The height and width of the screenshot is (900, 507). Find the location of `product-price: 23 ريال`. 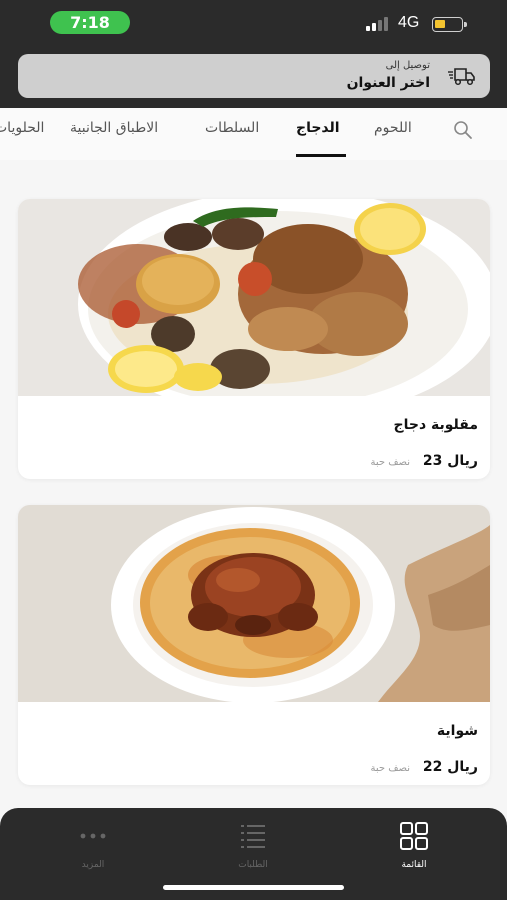

product-price: 23 ريال is located at coordinates (450, 461).